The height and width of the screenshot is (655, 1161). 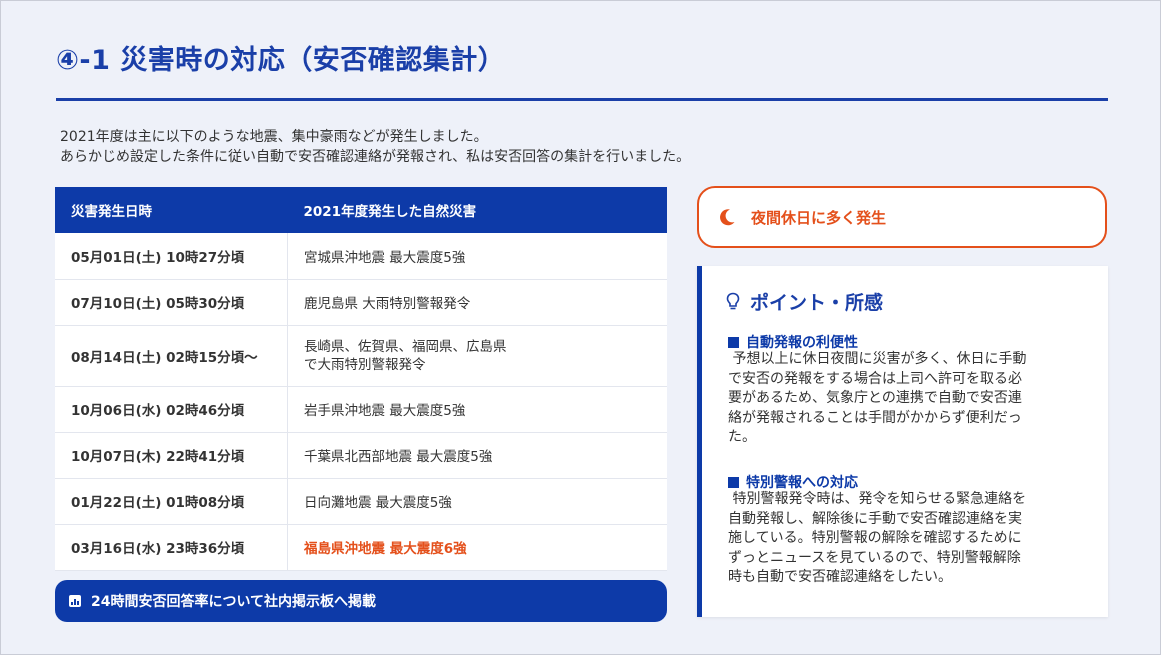 I want to click on row-event: 岩手県沖地震 最大震度5強, so click(x=477, y=409).